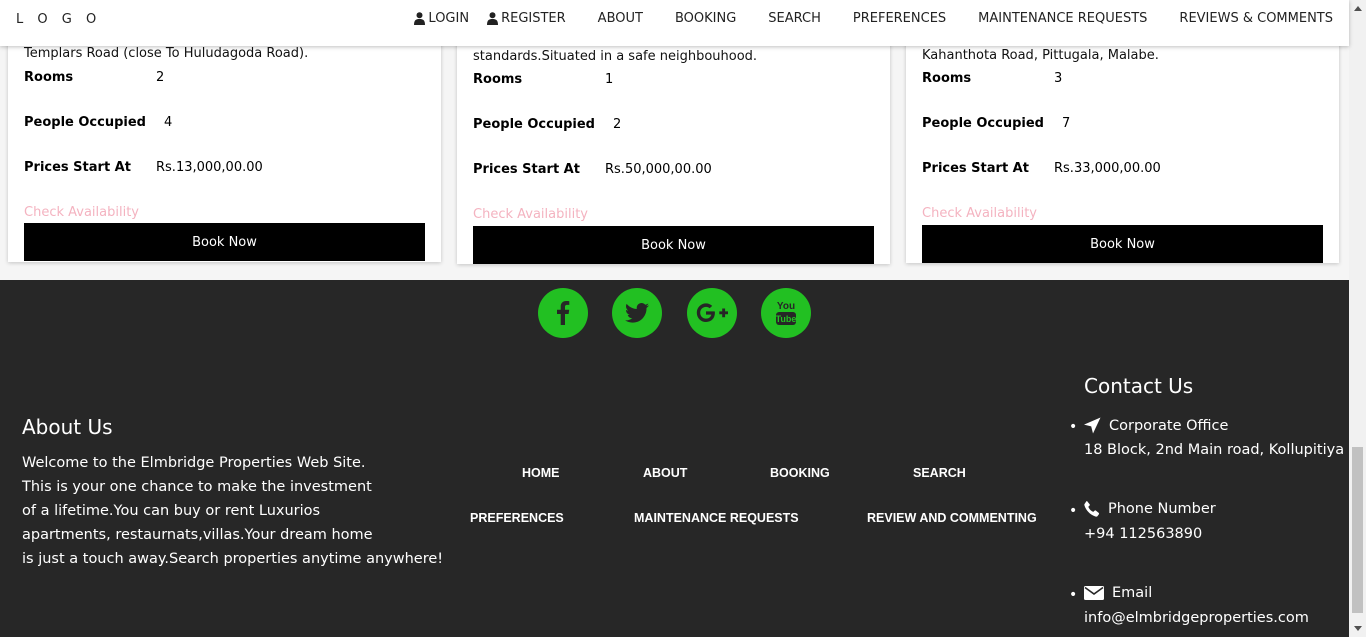 This screenshot has width=1366, height=637. I want to click on contact-us-heading: Contact Us, so click(1139, 386).